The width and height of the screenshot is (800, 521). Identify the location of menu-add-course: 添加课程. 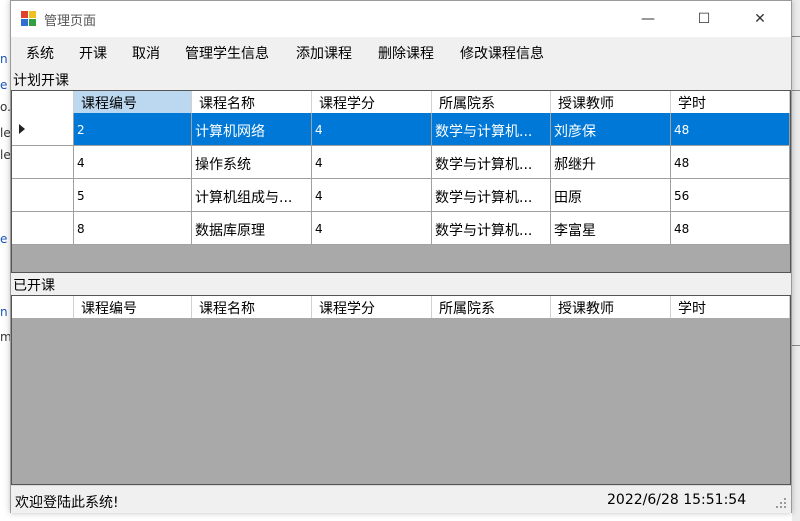
(324, 53).